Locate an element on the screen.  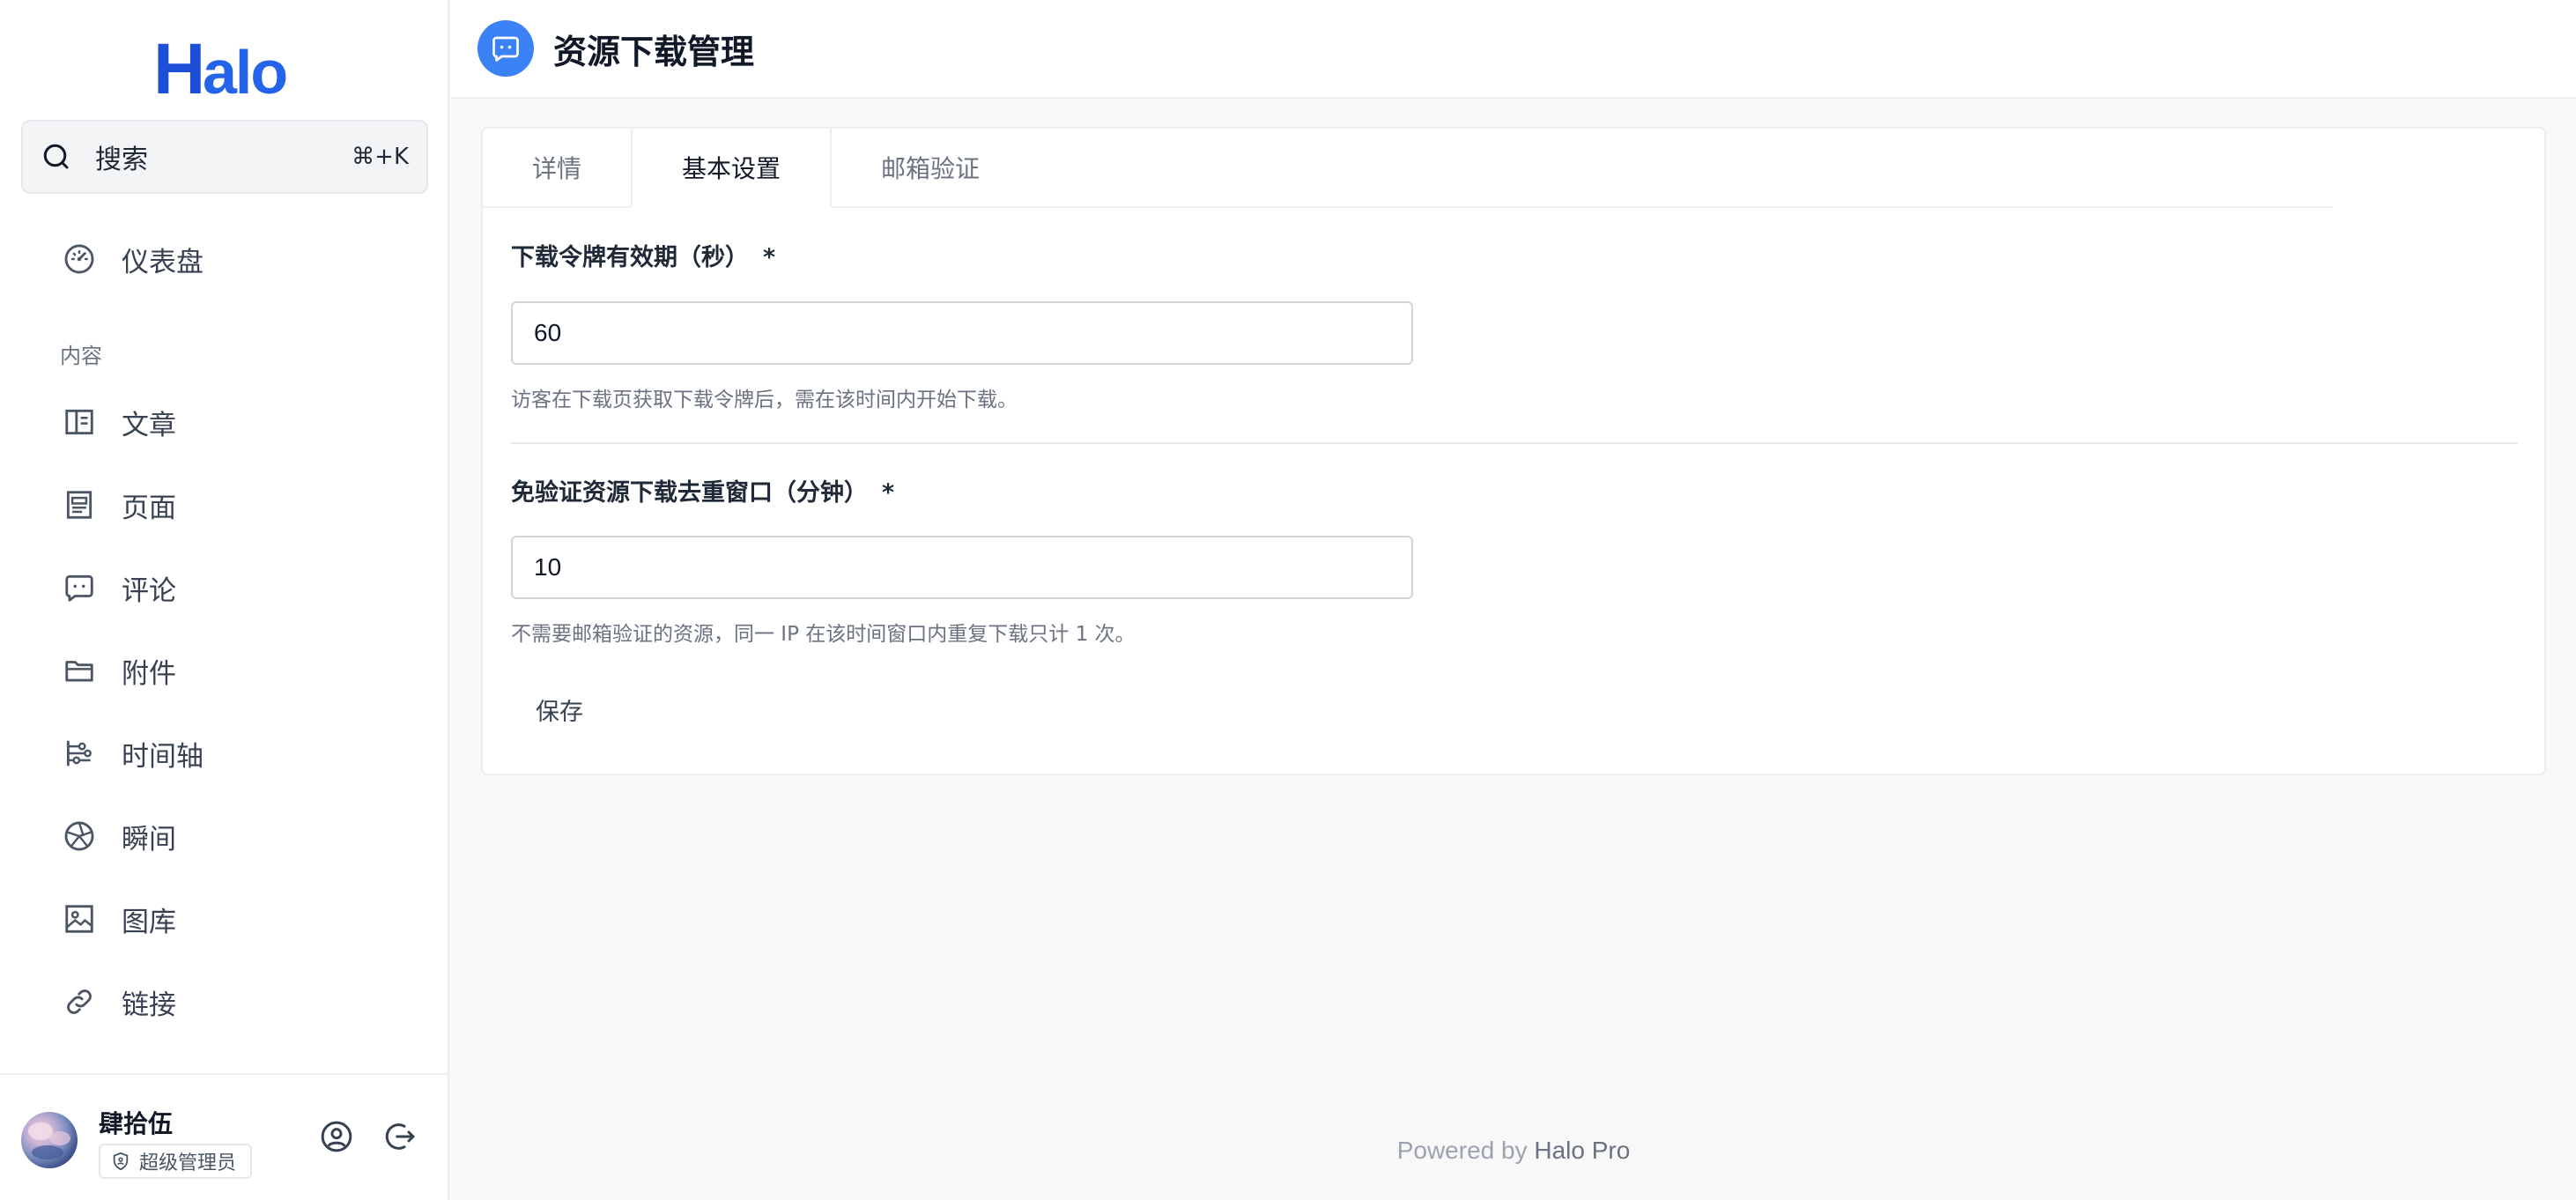
aperture-icon is located at coordinates (80, 836).